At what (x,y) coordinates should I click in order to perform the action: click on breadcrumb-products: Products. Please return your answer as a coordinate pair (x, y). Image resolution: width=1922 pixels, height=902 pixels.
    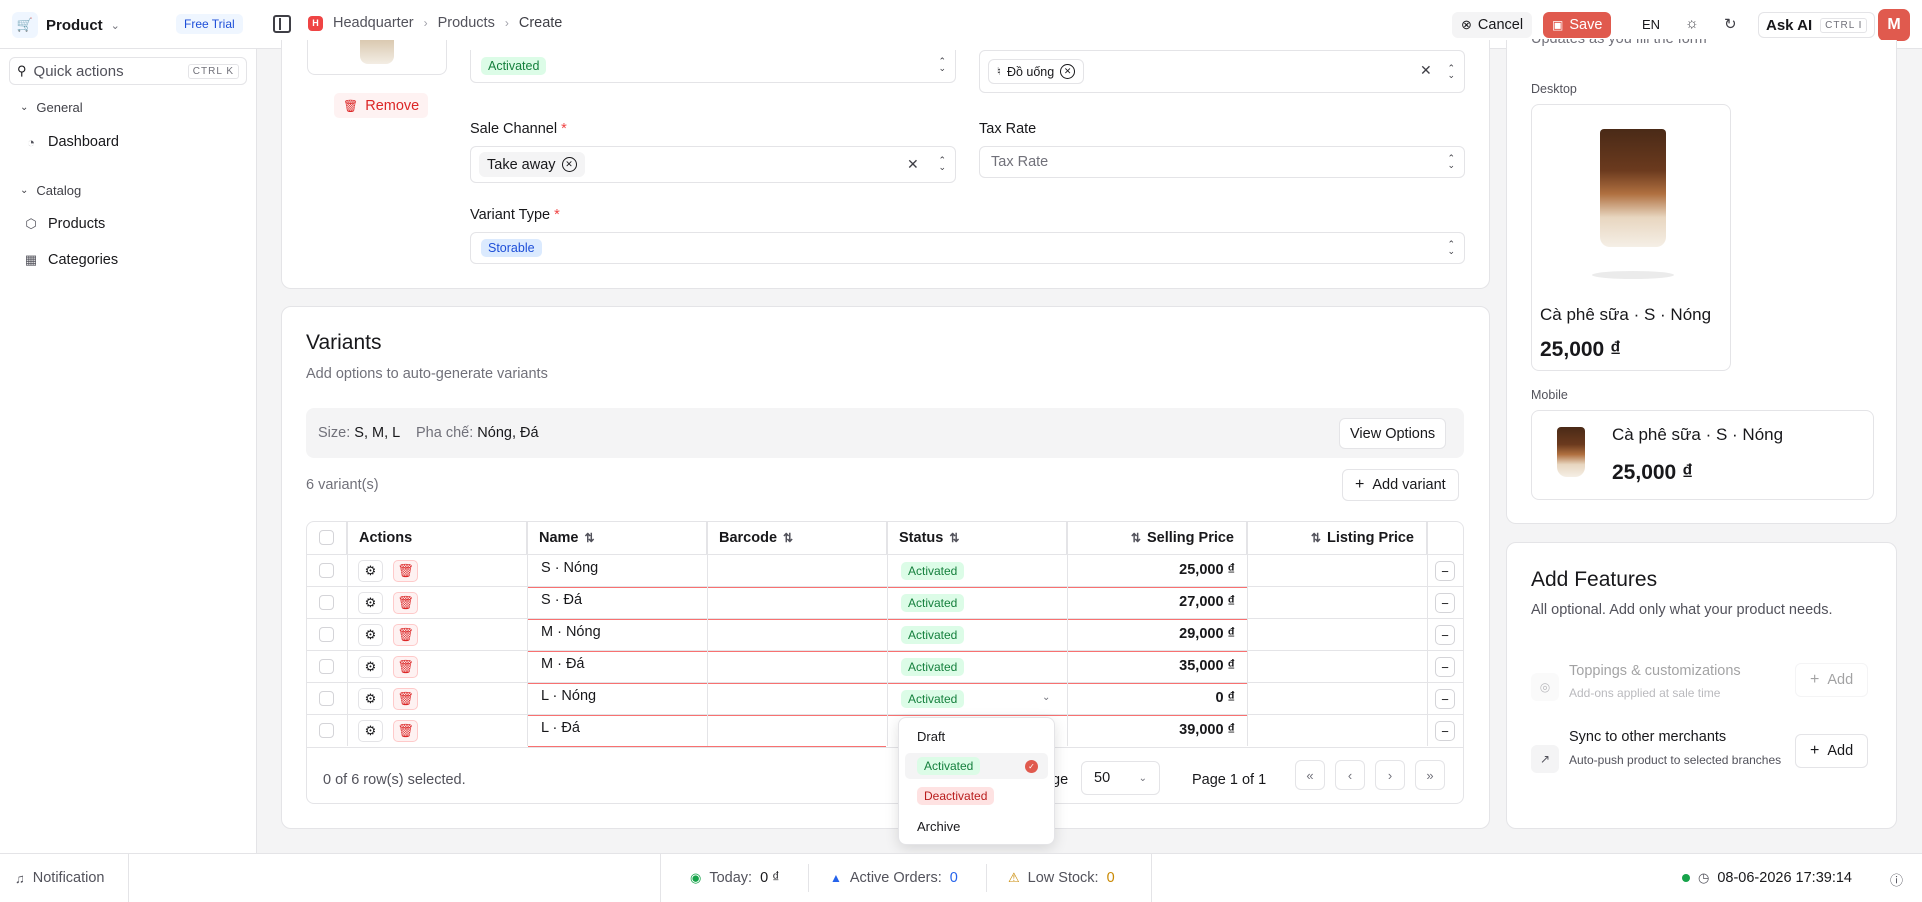
    Looking at the image, I should click on (466, 23).